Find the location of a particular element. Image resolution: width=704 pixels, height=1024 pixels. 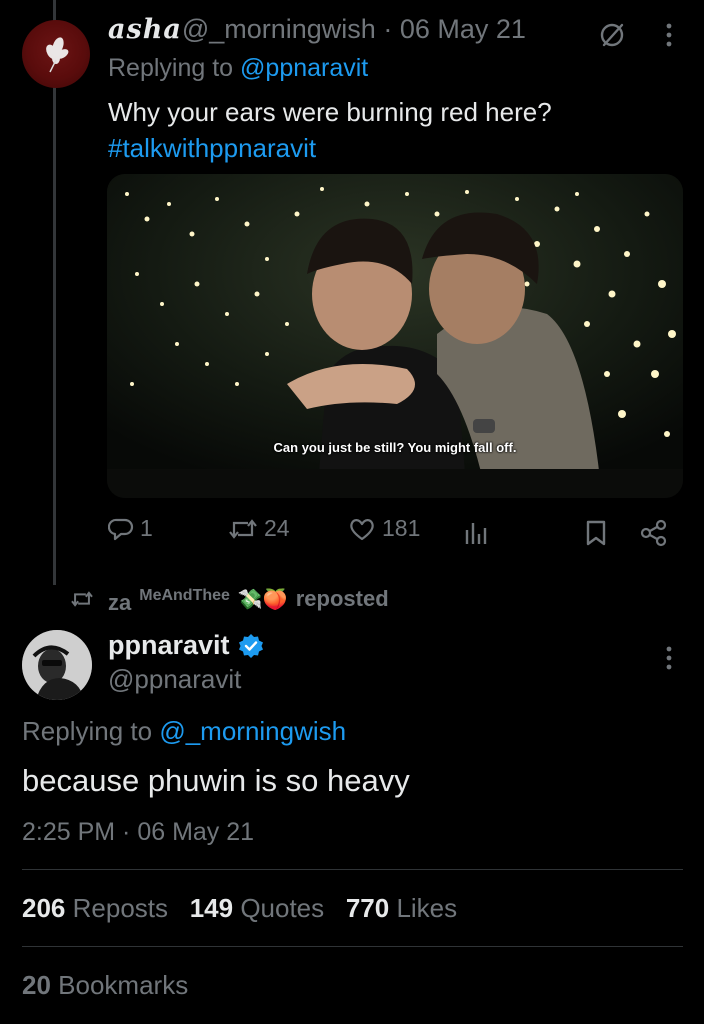

reposts-stat: 206 Reposts is located at coordinates (95, 908).